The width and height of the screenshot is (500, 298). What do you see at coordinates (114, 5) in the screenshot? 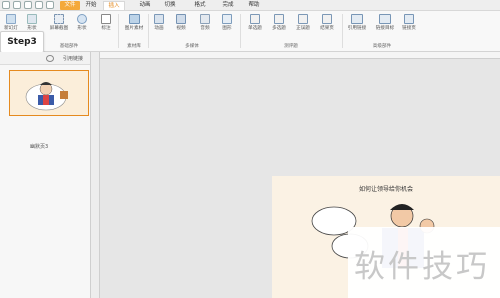
I see `tab-insert: 插入` at bounding box center [114, 5].